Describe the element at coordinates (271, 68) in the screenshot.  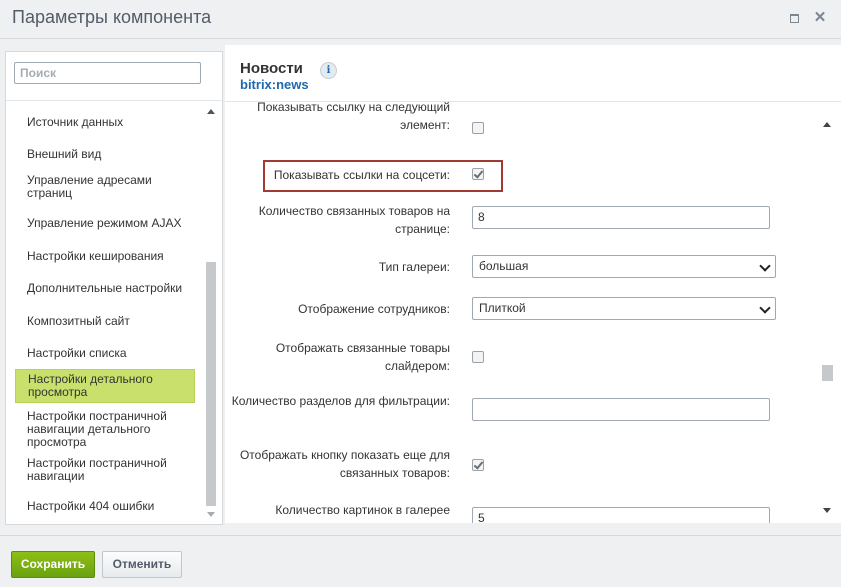
I see `component-title: Новости` at that location.